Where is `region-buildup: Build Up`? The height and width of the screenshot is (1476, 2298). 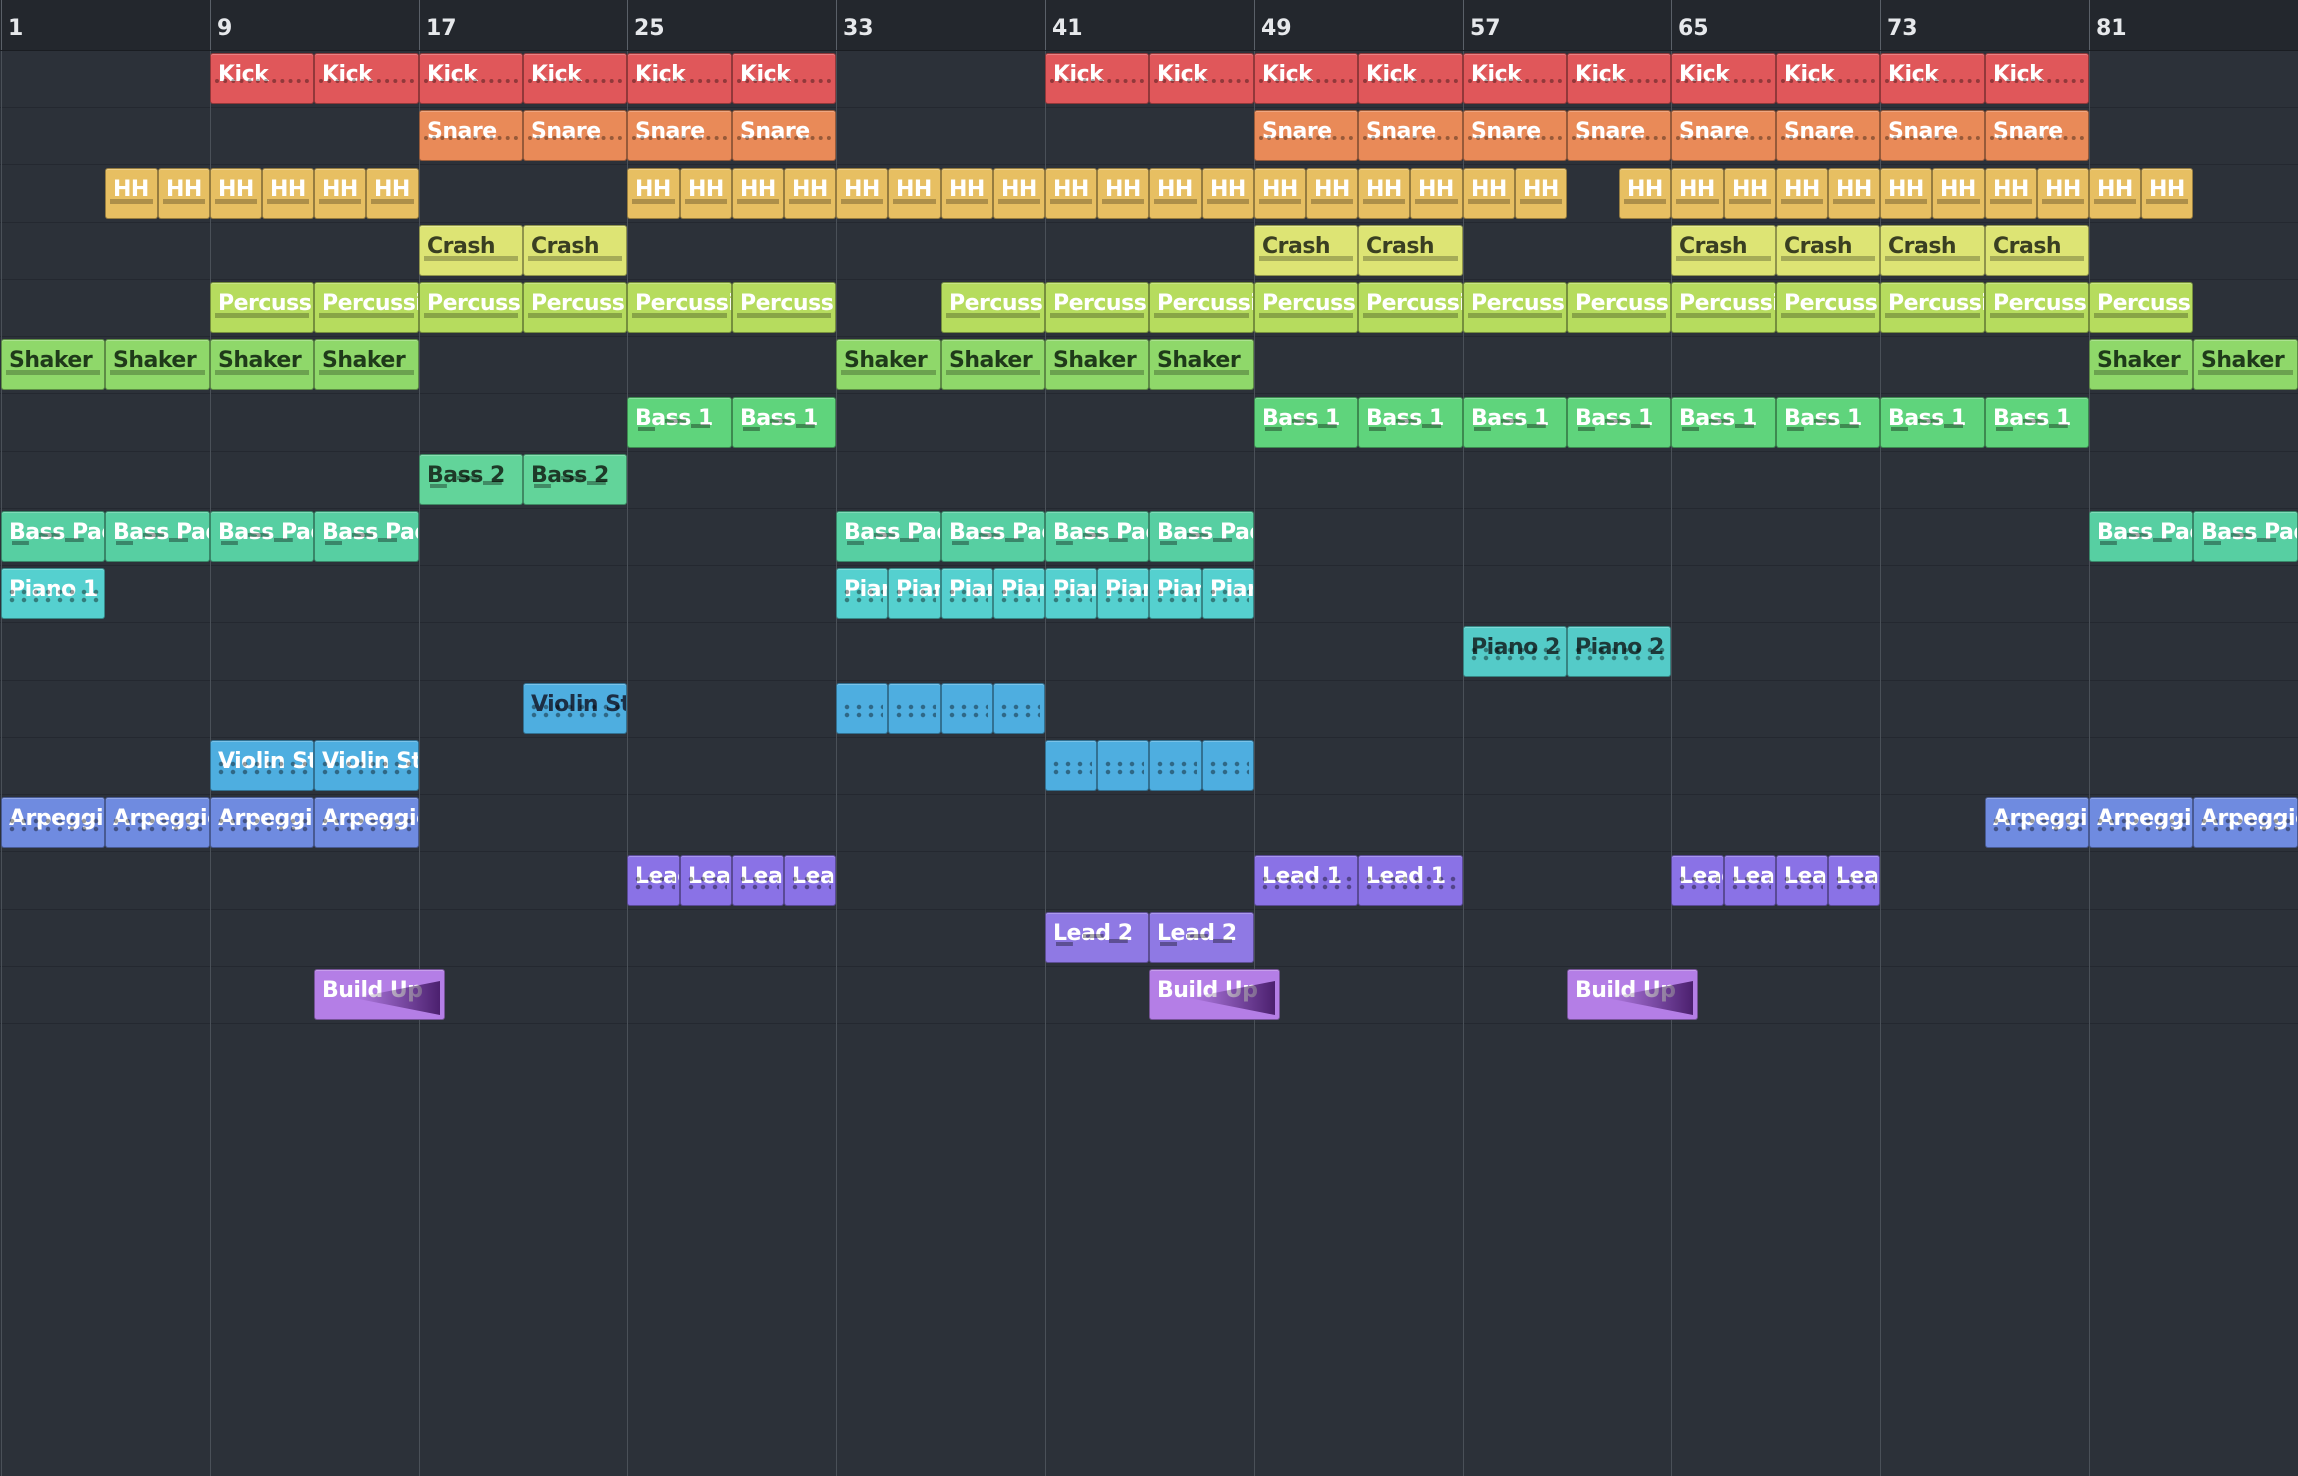 region-buildup: Build Up is located at coordinates (1214, 994).